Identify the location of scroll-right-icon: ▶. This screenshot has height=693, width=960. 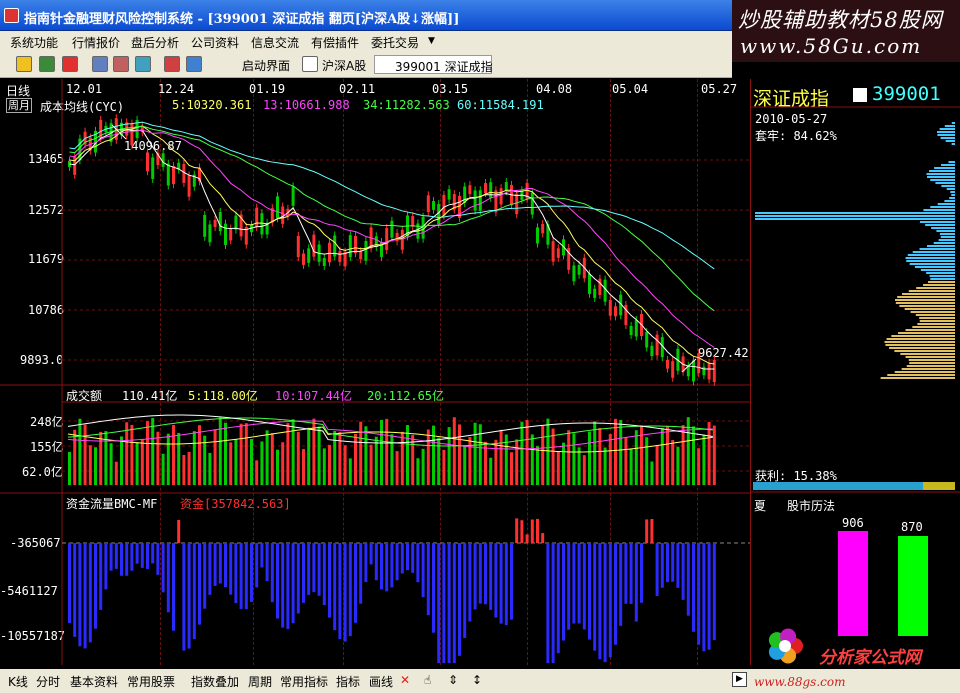
(739, 679).